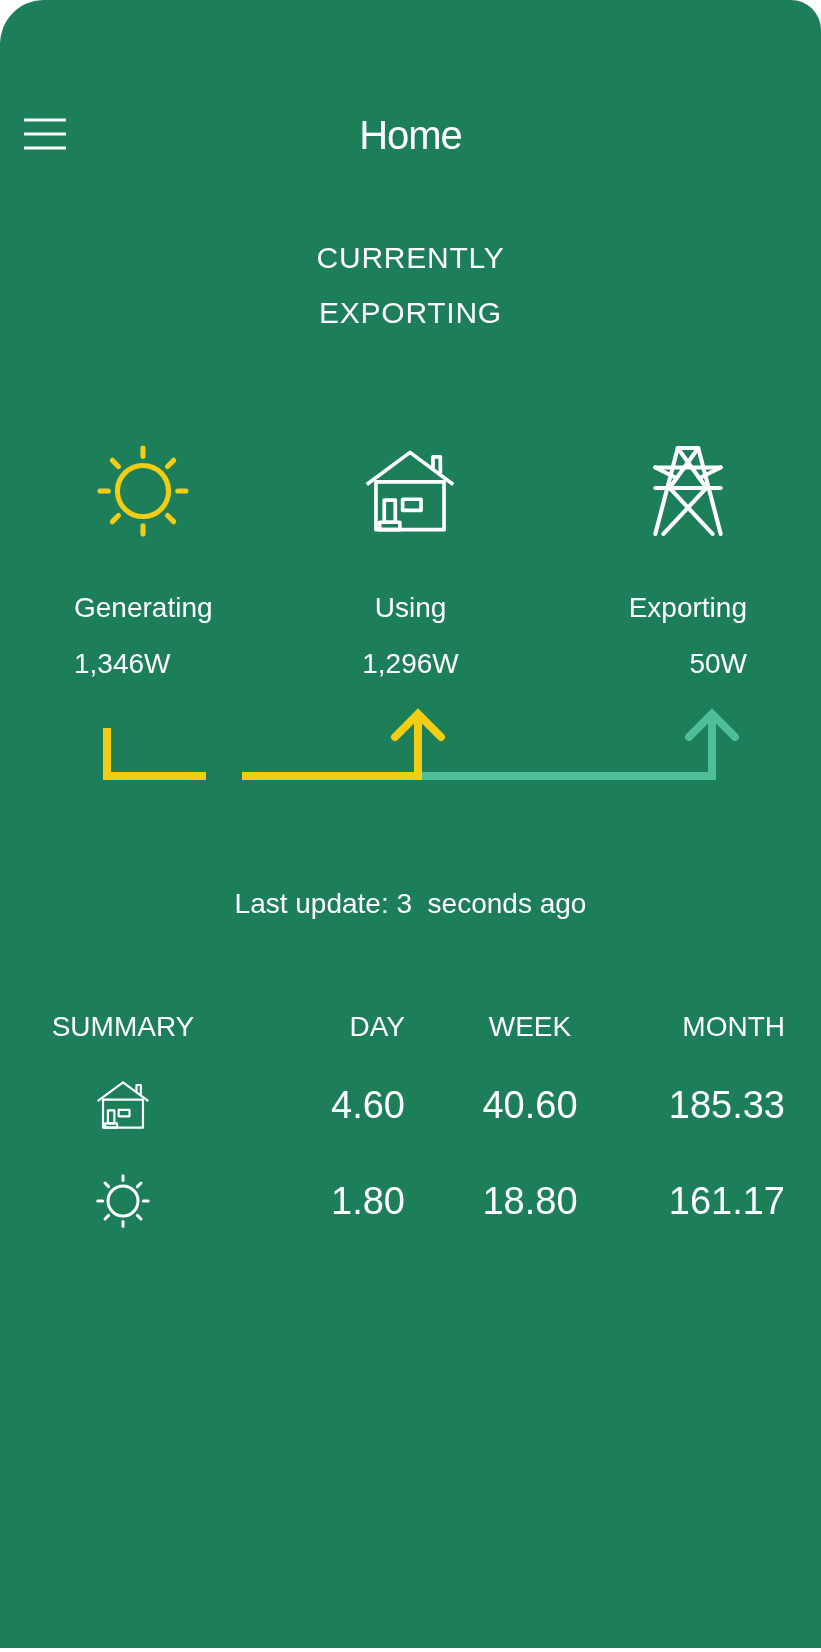  Describe the element at coordinates (123, 1105) in the screenshot. I see `house-icon` at that location.